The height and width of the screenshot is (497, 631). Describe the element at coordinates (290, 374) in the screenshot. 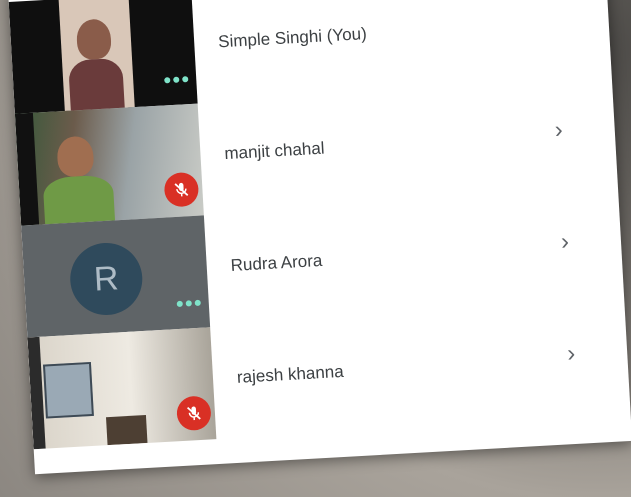

I see `participant-name: rajesh khanna` at that location.